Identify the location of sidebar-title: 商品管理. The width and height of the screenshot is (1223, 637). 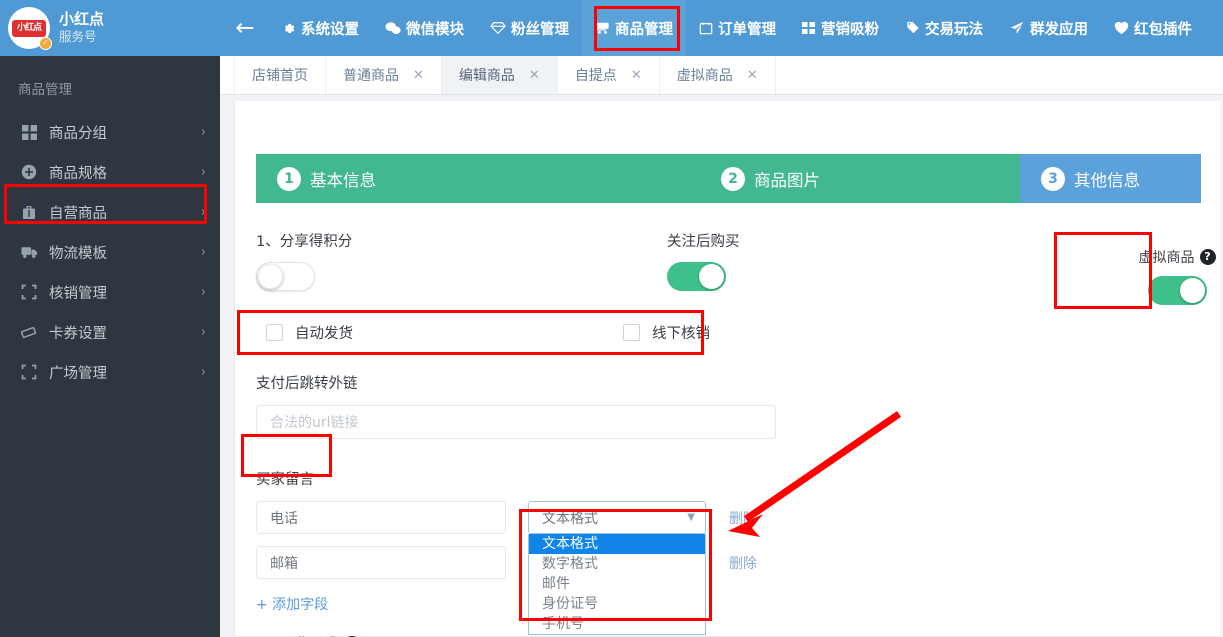
(45, 90).